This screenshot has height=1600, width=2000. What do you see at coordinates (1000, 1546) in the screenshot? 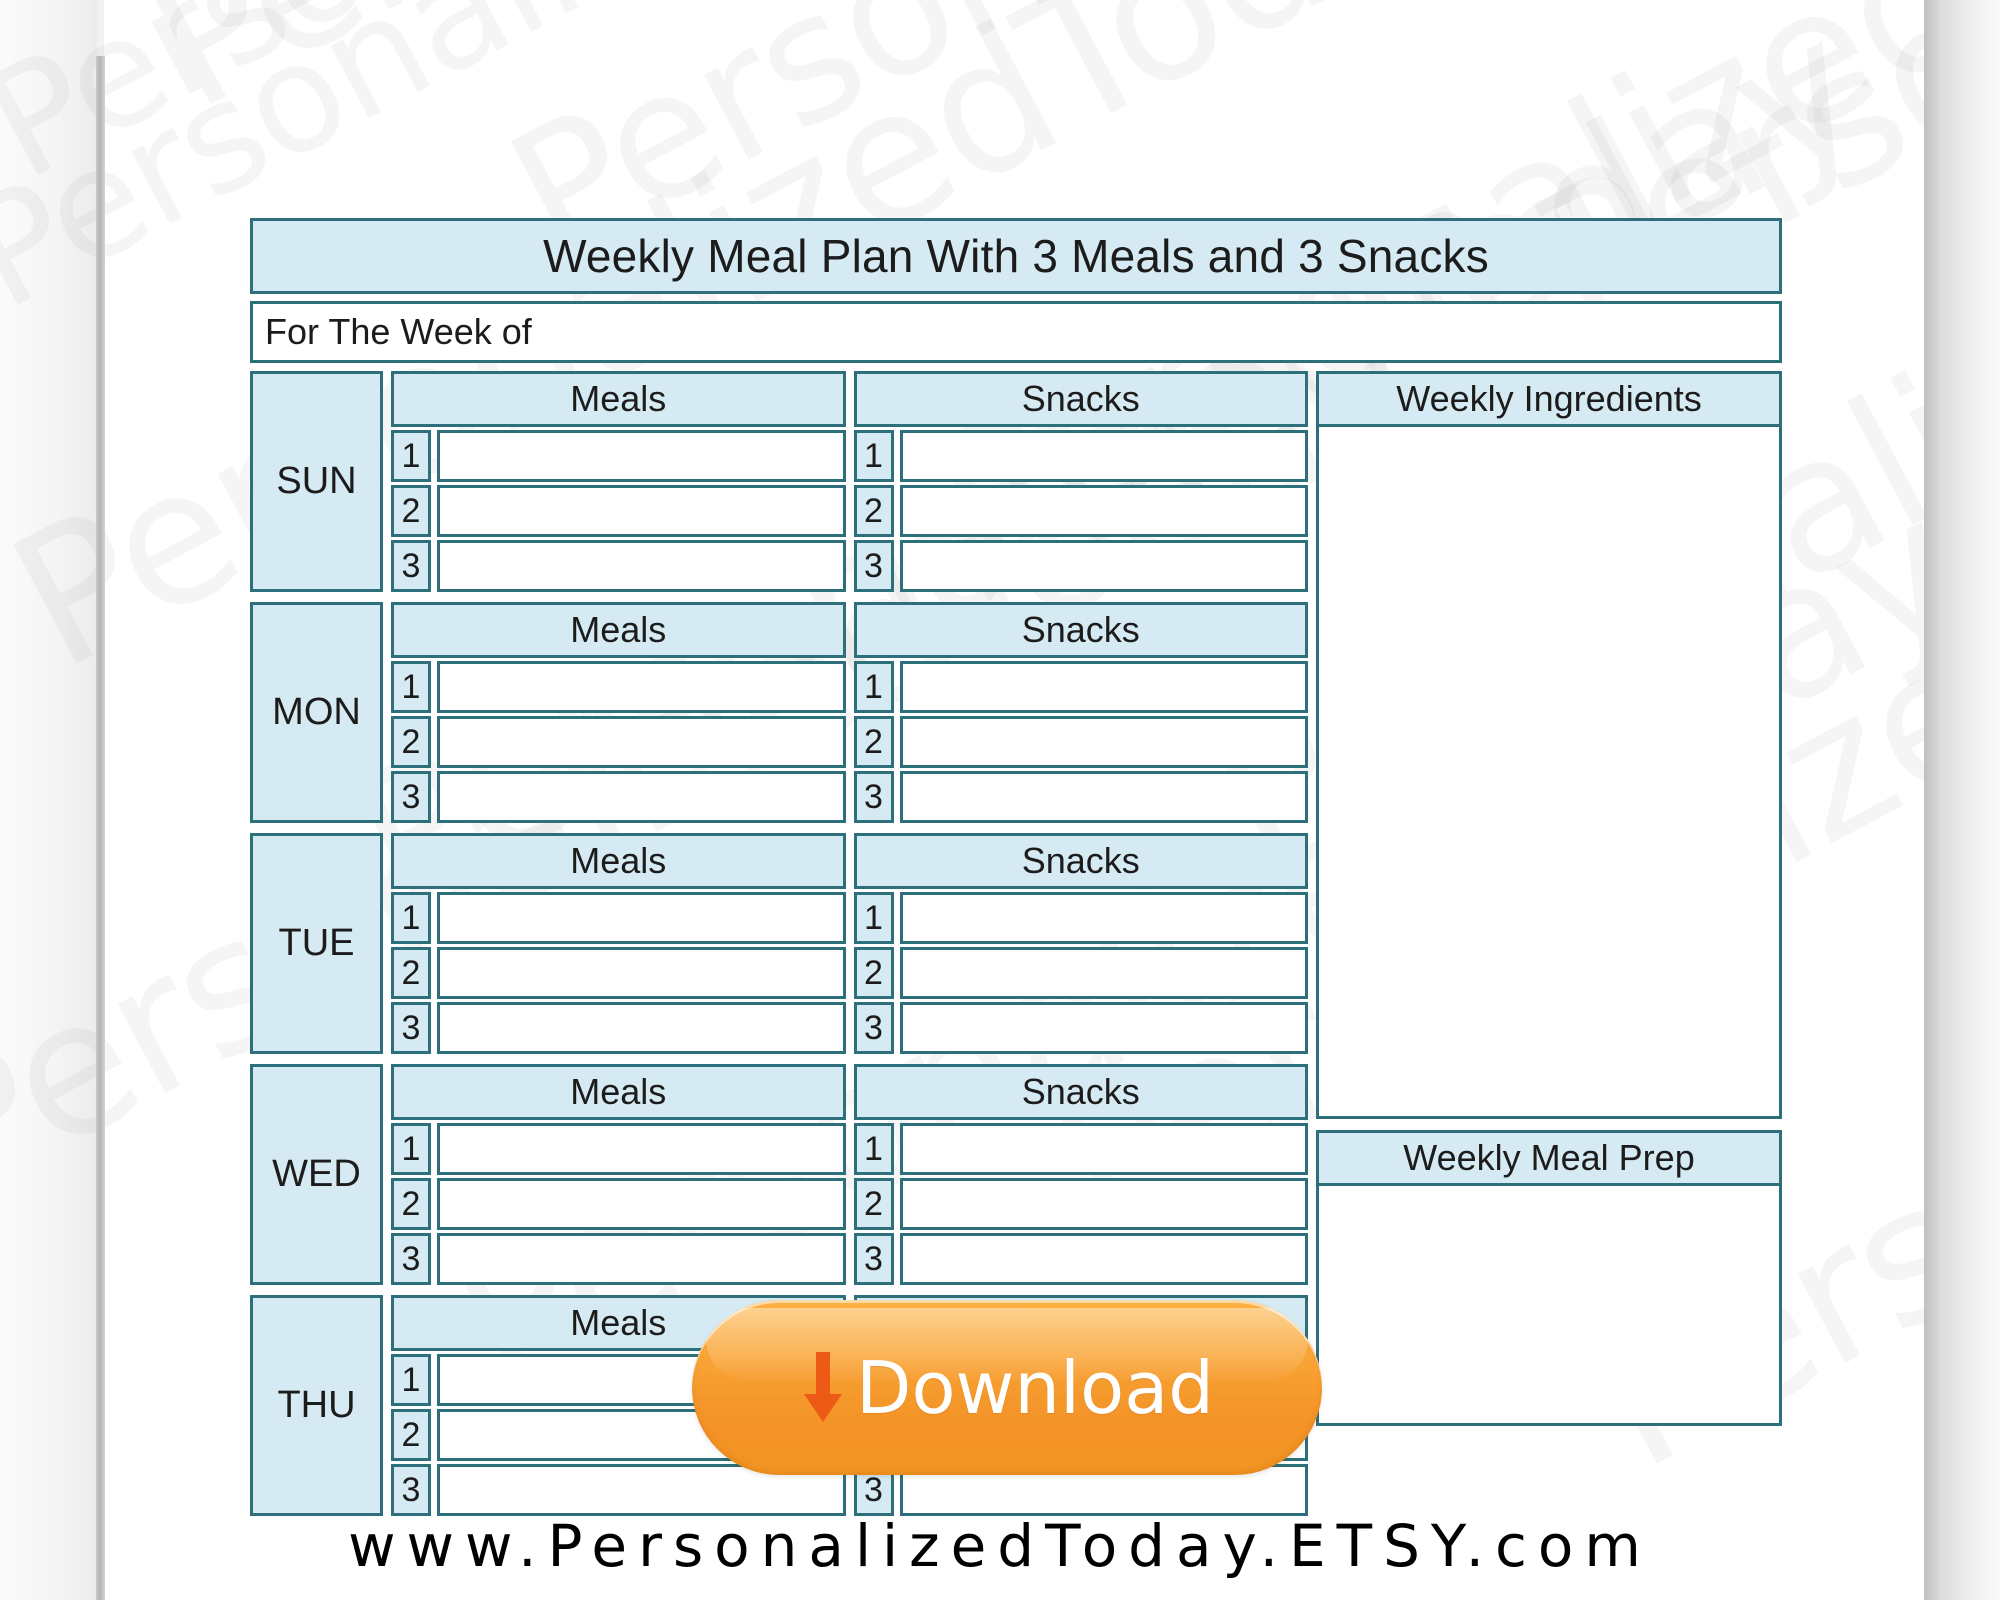
I see `site-url-watermark: www.PersonalizedToday.ETSY.com` at bounding box center [1000, 1546].